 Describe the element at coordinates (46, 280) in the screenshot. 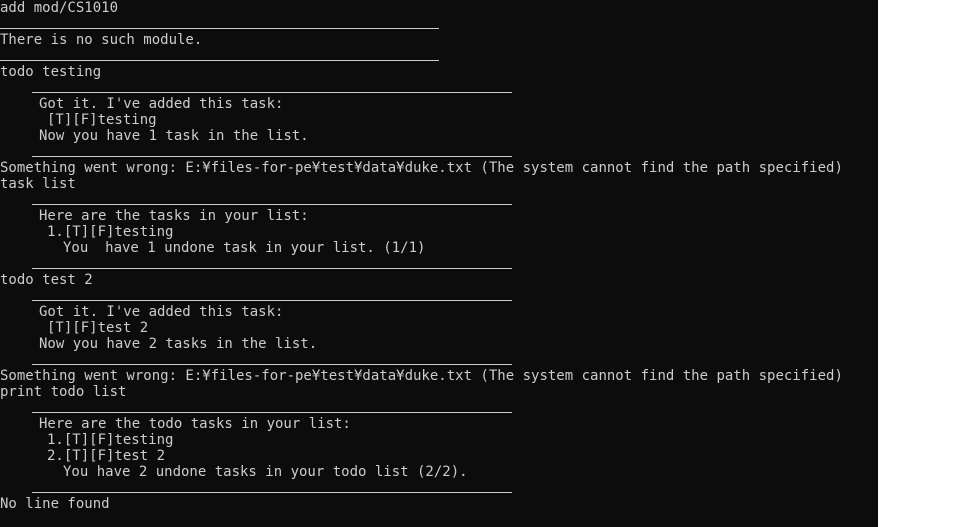

I see `user-command-line: todo test 2` at that location.